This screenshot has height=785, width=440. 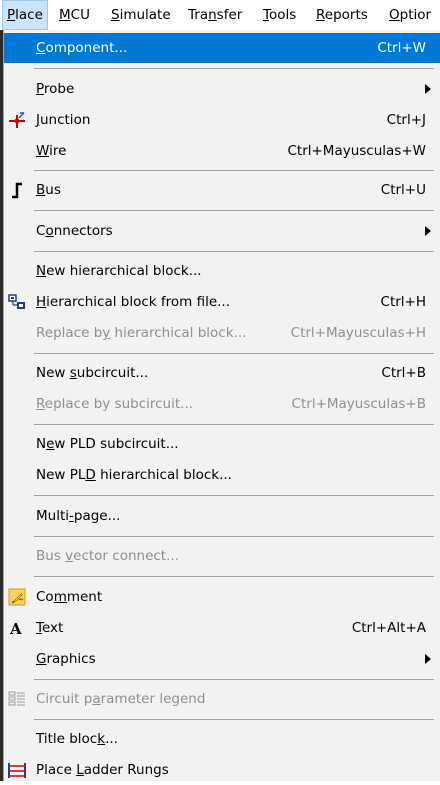 I want to click on menu-item-wire: Wire Ctrl+Mayusculas+W, so click(x=222, y=151).